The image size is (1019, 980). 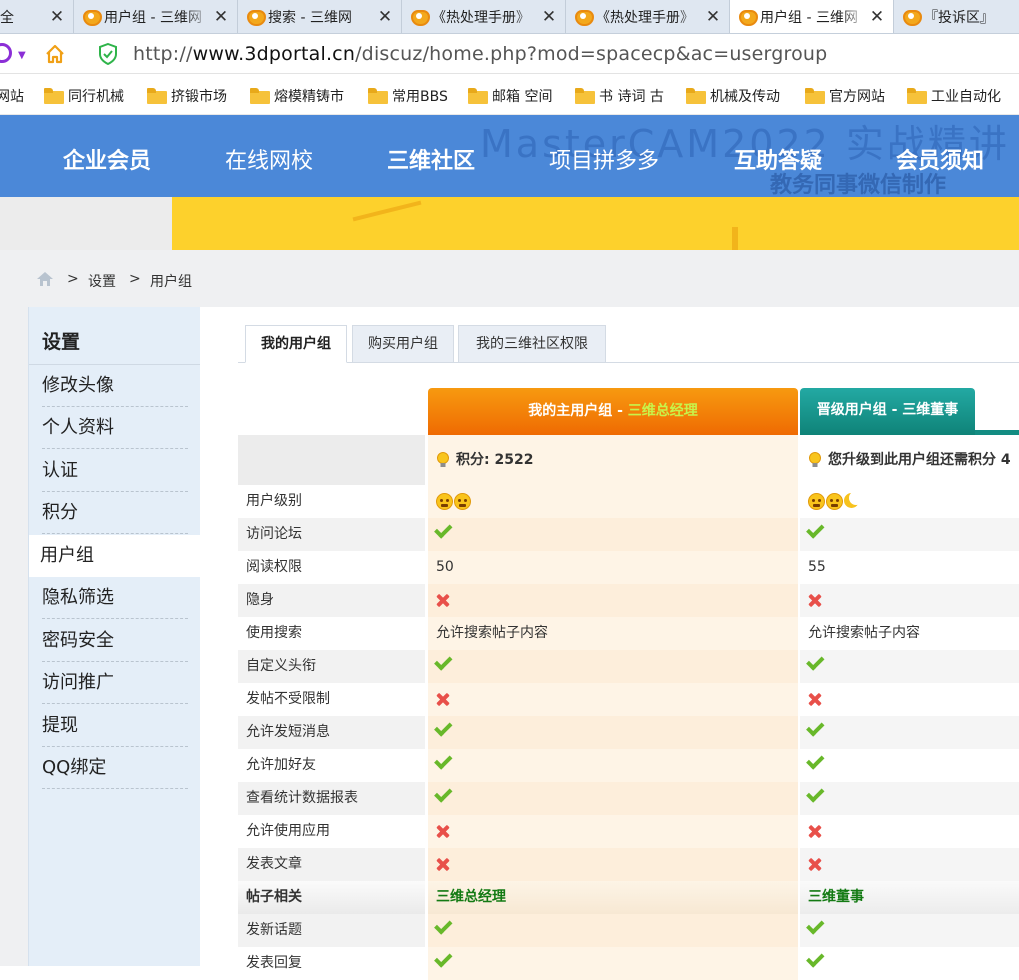 I want to click on upgrade-cell: 您升级到此用户组还需积分 4, so click(x=909, y=460).